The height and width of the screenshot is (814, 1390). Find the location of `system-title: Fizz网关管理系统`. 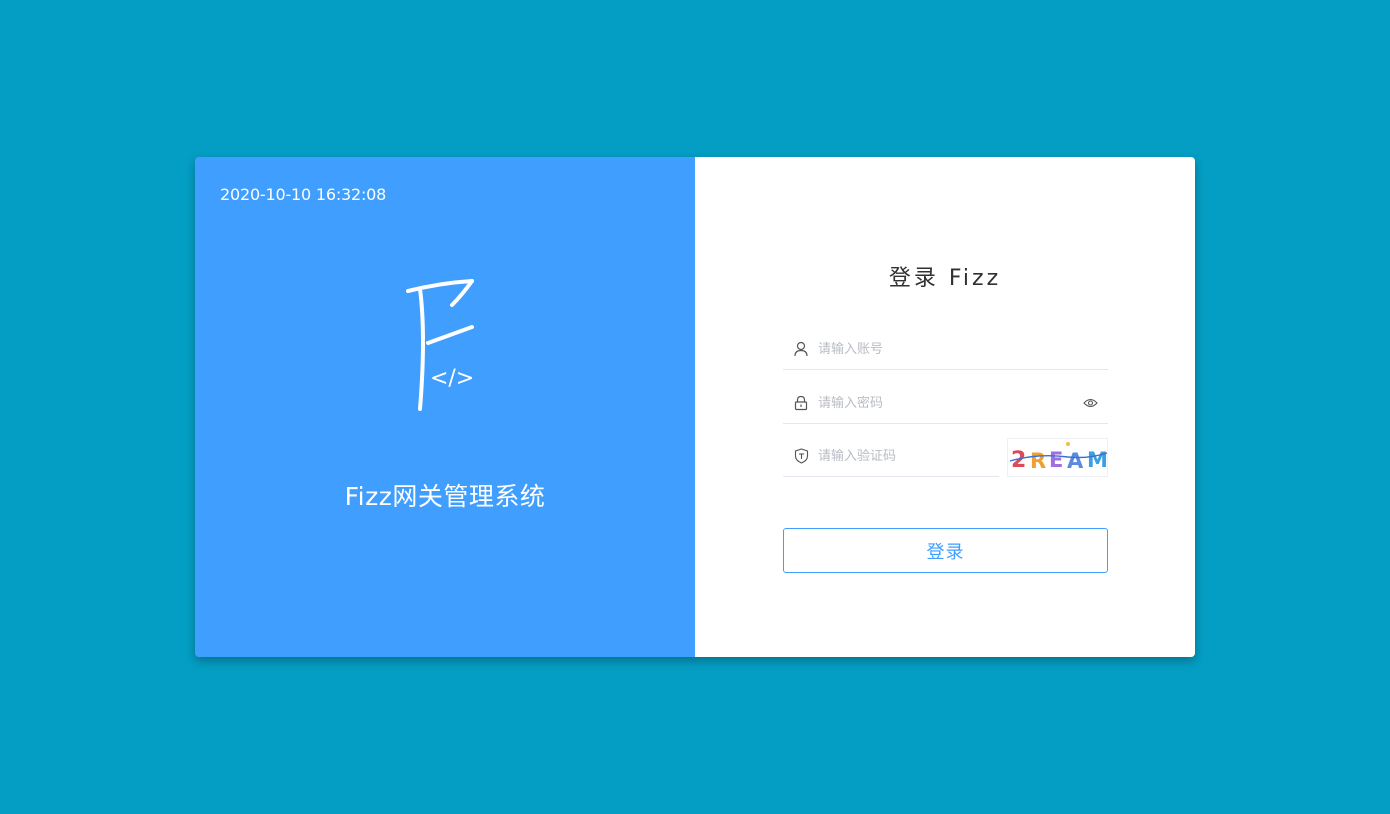

system-title: Fizz网关管理系统 is located at coordinates (445, 496).